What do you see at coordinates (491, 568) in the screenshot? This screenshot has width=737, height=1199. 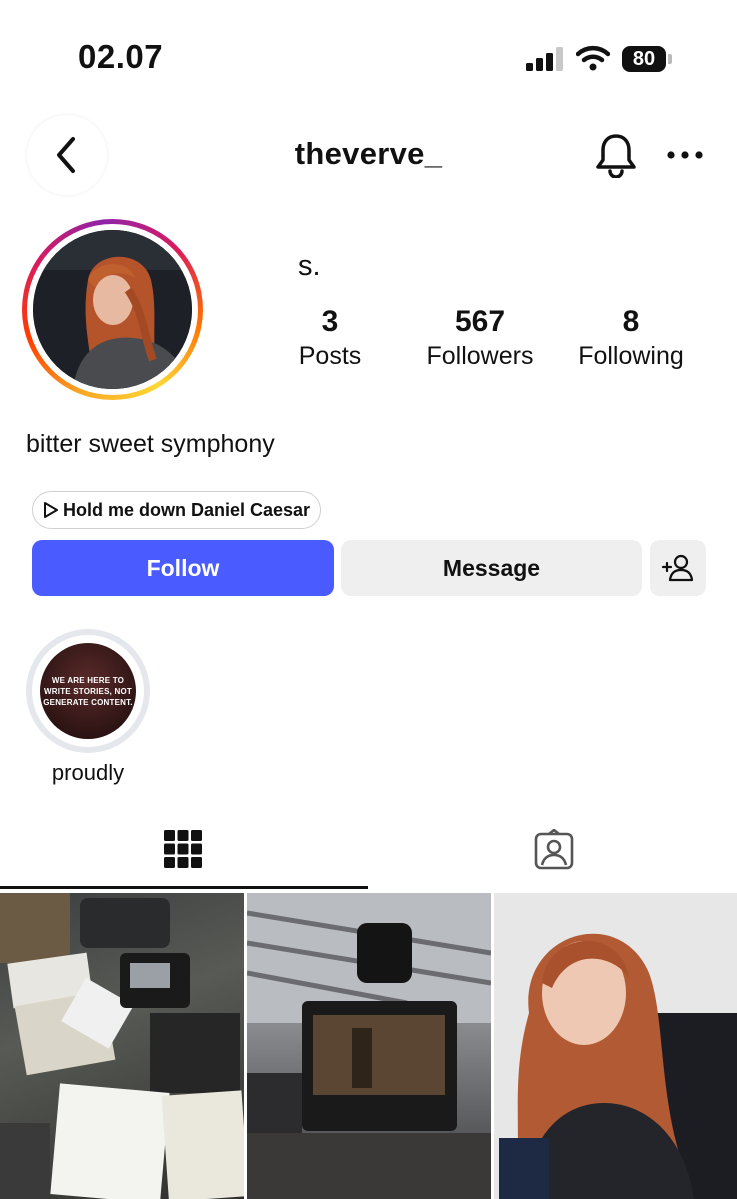 I see `message-button: Message` at bounding box center [491, 568].